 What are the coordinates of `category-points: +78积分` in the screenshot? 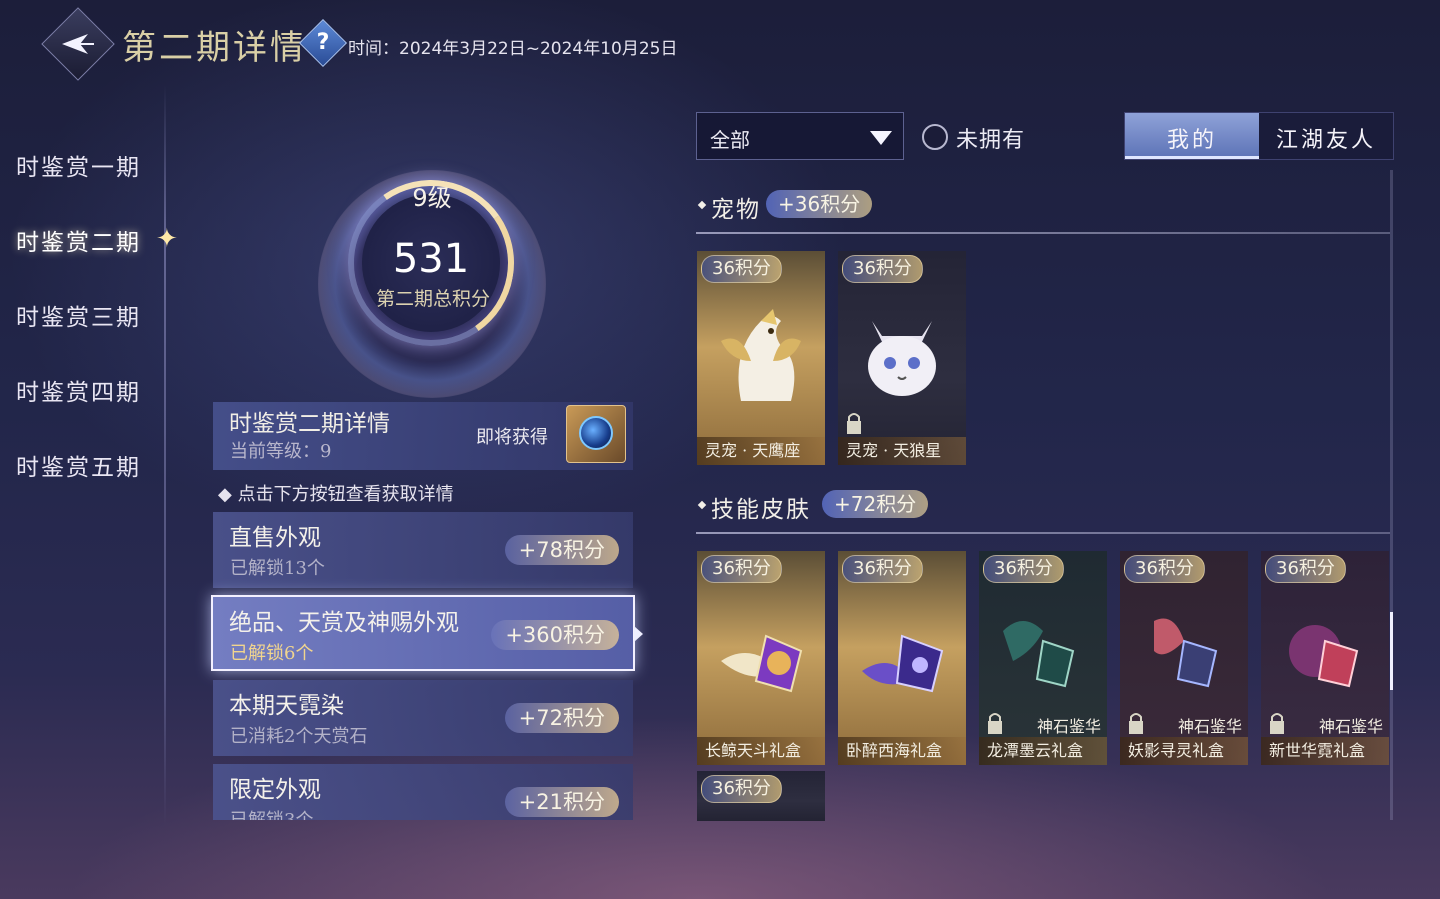 It's located at (561, 550).